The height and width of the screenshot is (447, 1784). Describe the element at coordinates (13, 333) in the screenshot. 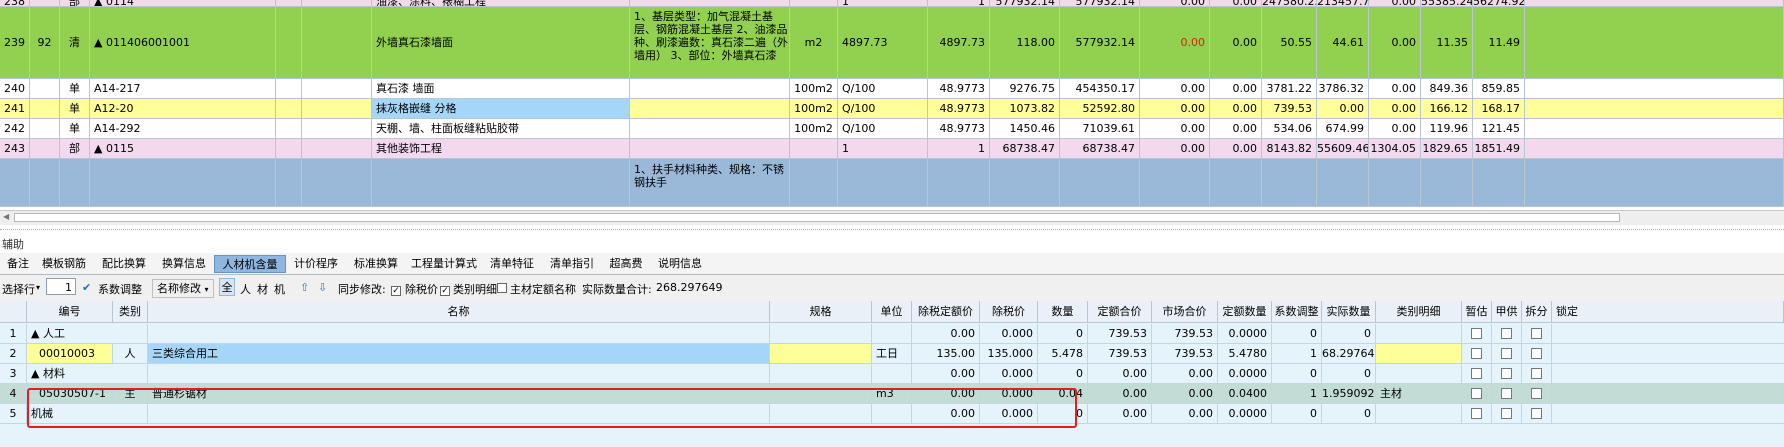

I see `cell-no: 1` at that location.